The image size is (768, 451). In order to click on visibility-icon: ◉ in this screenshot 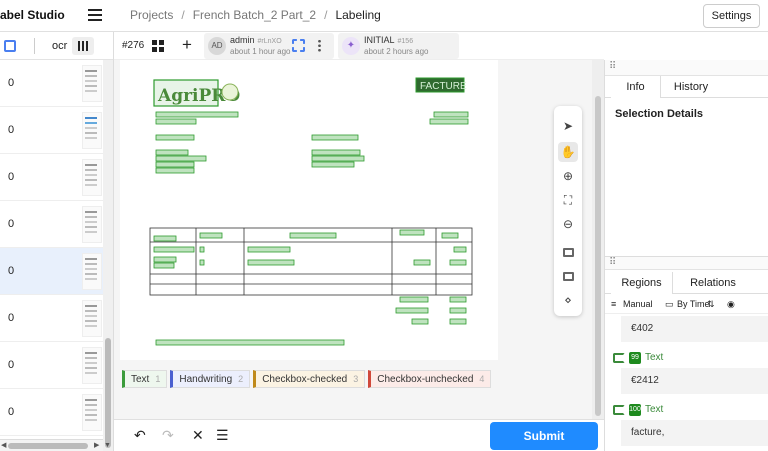, I will do `click(731, 304)`.